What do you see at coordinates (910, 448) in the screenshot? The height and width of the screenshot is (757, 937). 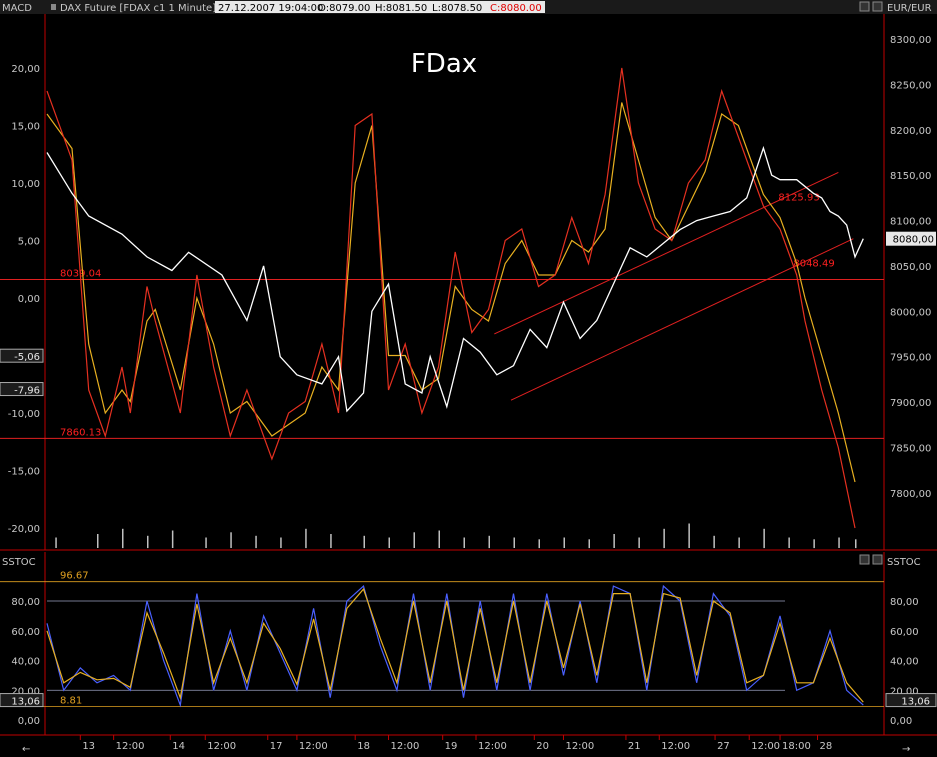 I see `right-tick-label: 7850,00` at bounding box center [910, 448].